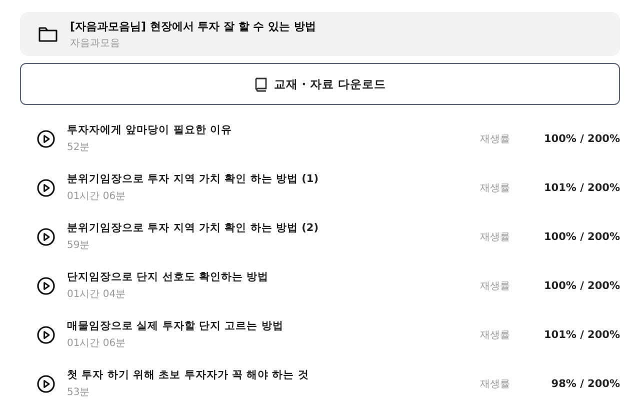  I want to click on lesson-title: 첫 투자 하기 위해 초보 투자자가 꼭 해야 하는 것, so click(273, 375).